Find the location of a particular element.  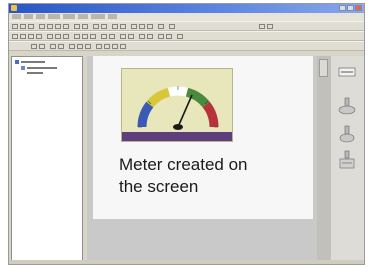

font-icon is located at coordinates (34, 46).